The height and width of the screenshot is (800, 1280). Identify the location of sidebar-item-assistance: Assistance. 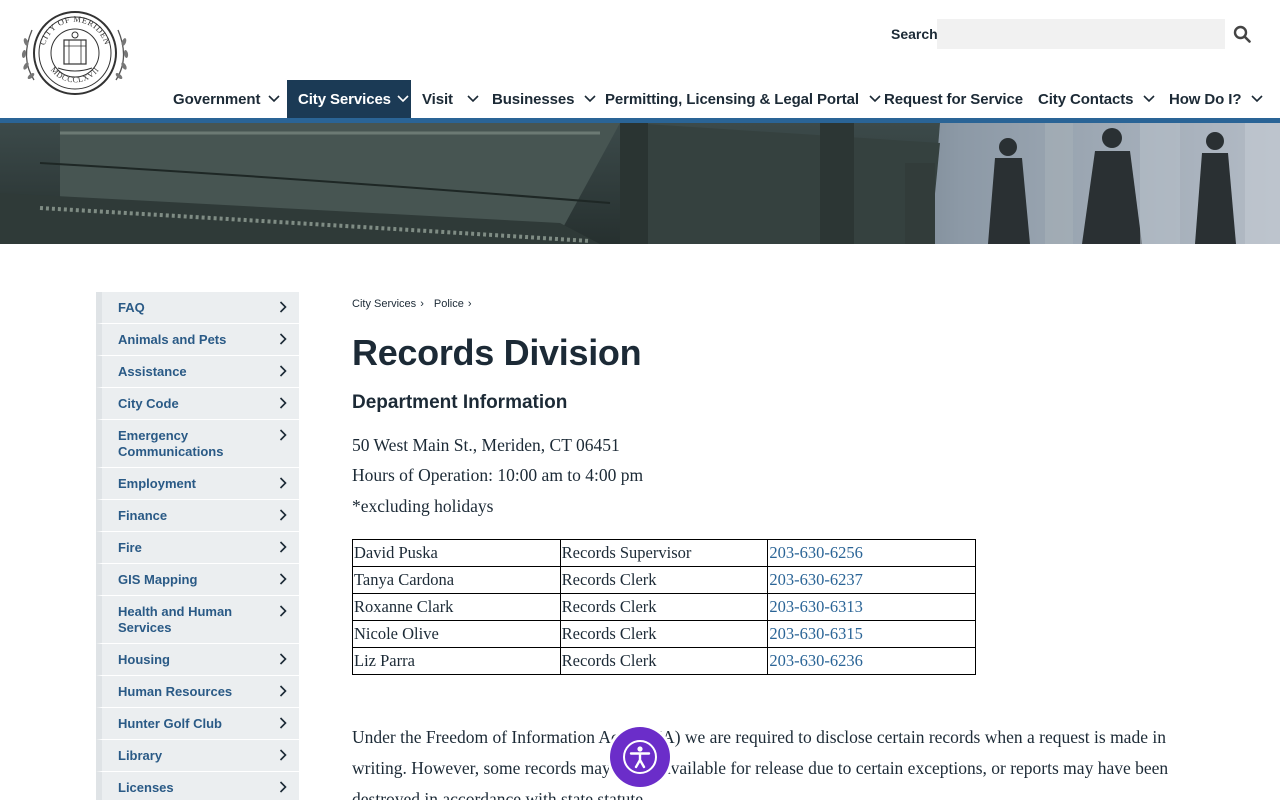
(197, 372).